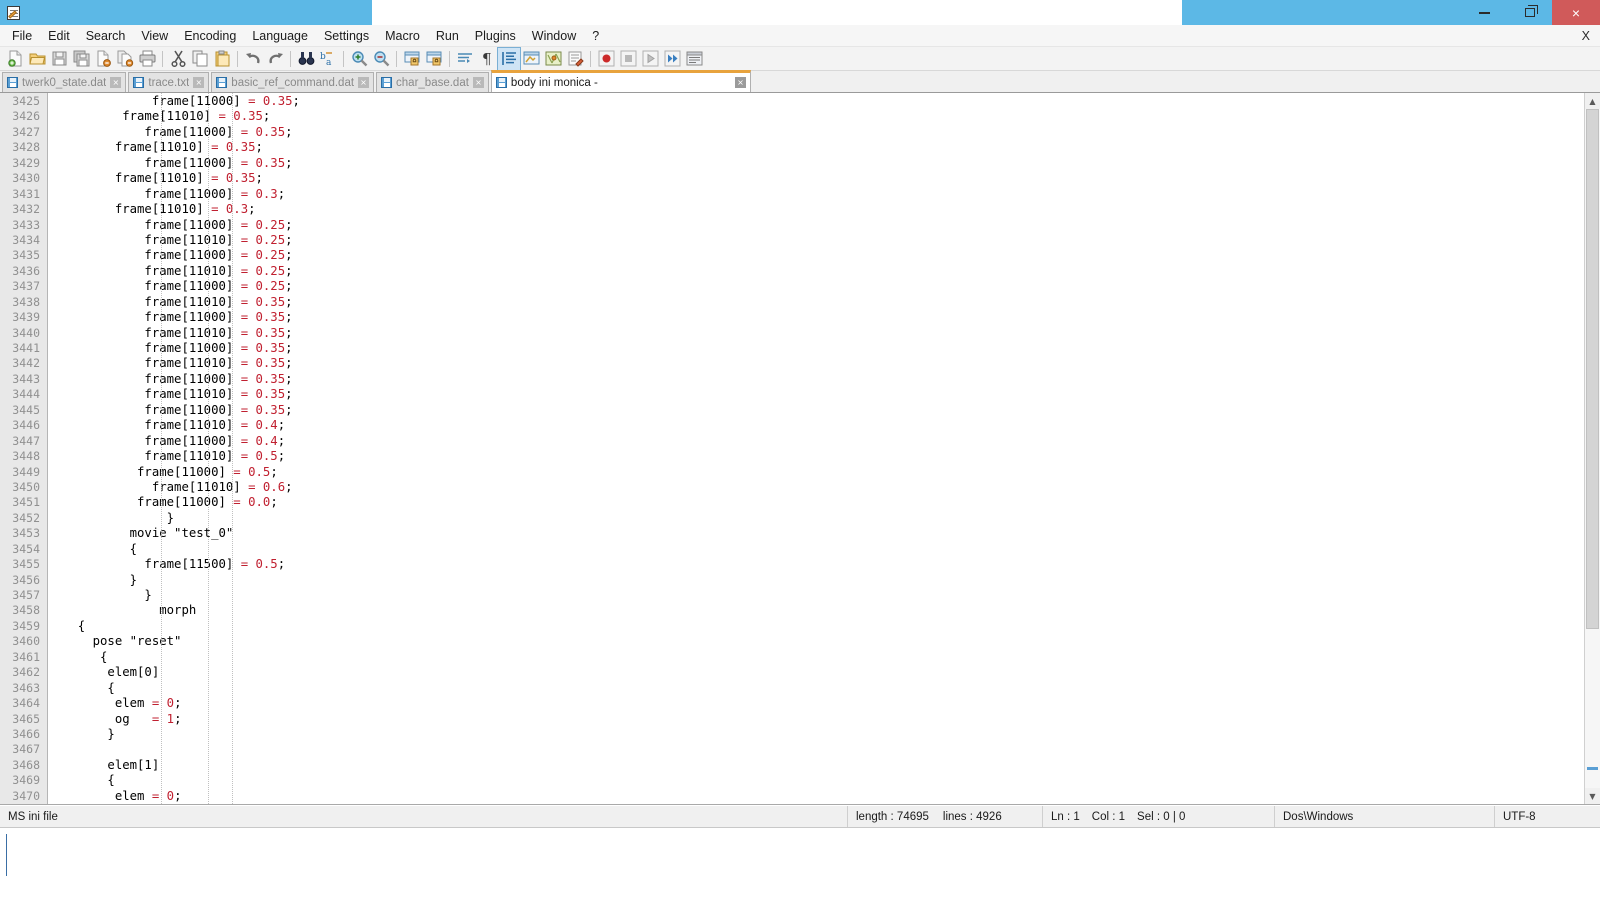  I want to click on undo-icon, so click(253, 59).